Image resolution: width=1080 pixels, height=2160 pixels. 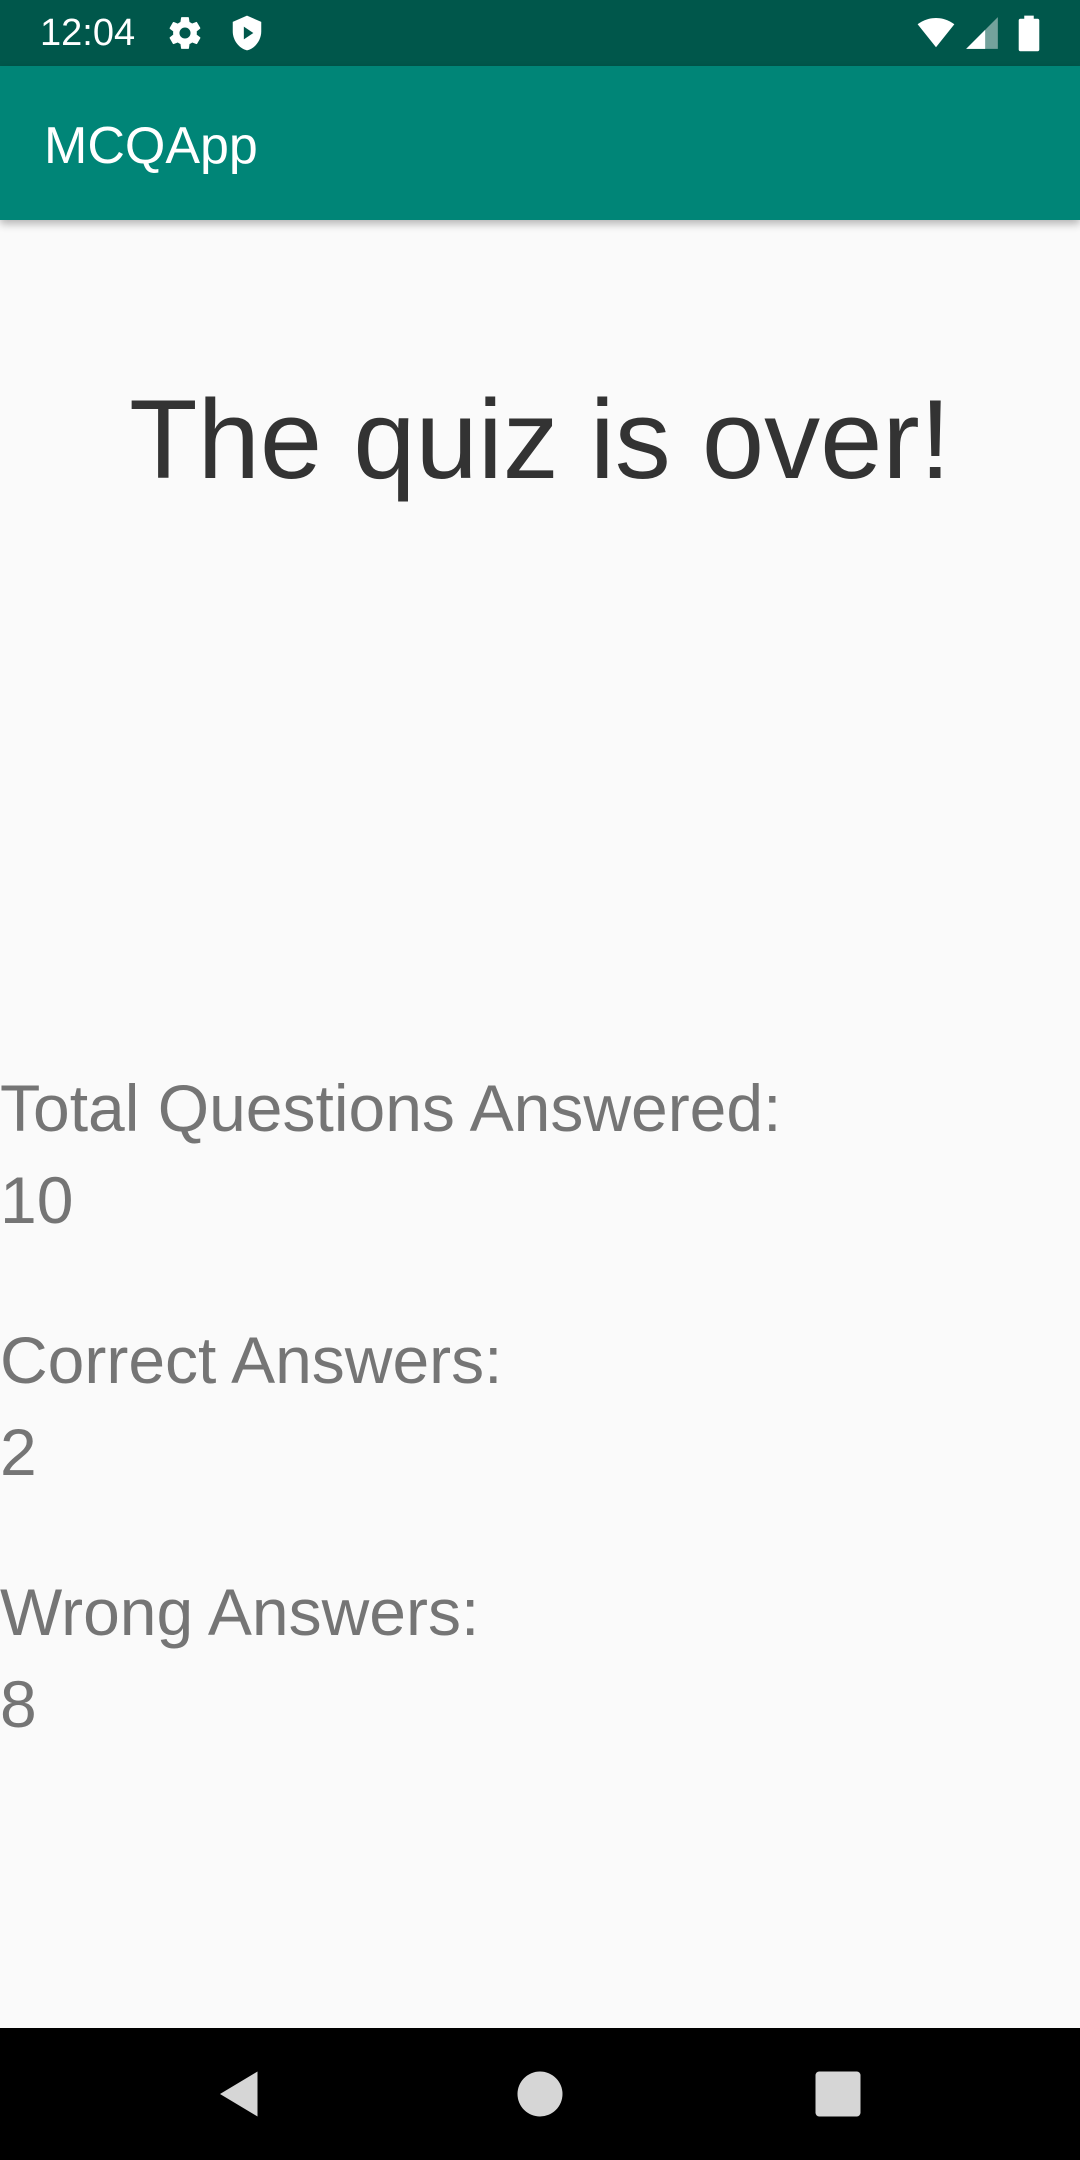 I want to click on app-title: MCQApp, so click(x=151, y=146).